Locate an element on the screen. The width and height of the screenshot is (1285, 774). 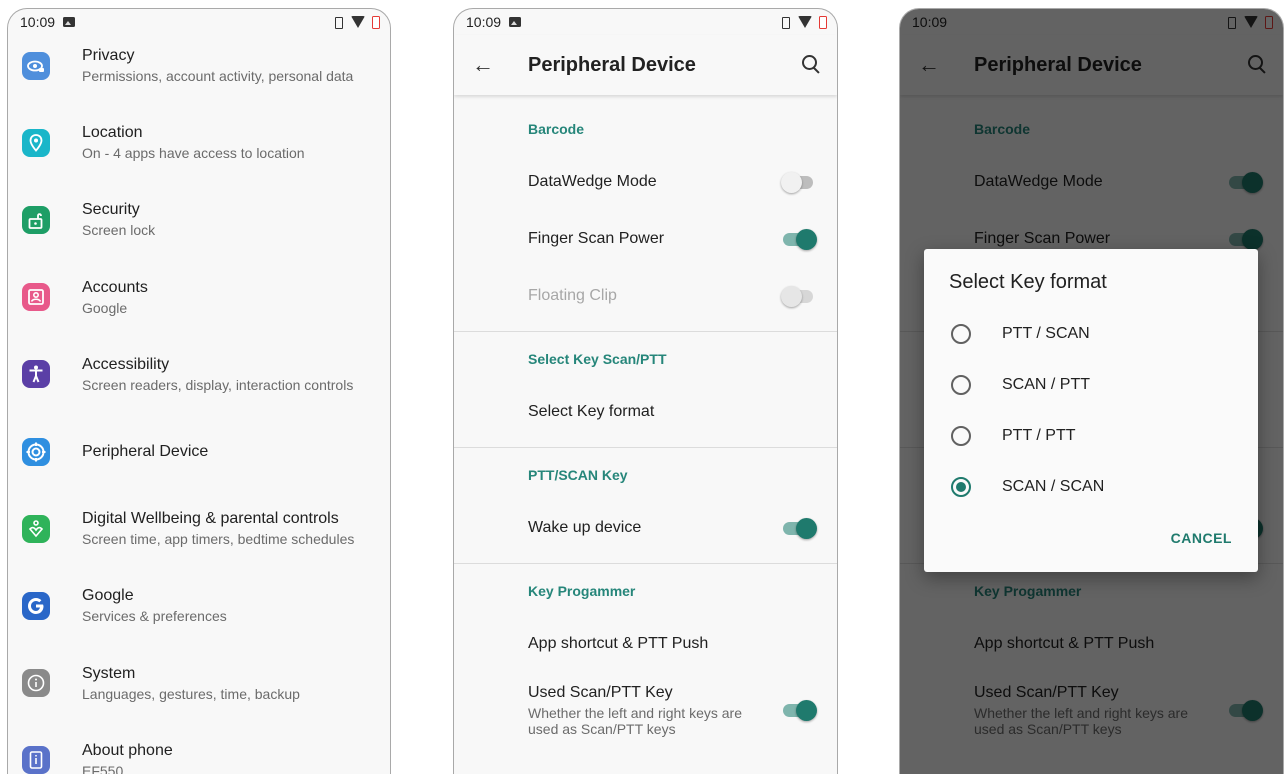
settings-item-peripheral-device: Peripheral Device is located at coordinates (199, 451).